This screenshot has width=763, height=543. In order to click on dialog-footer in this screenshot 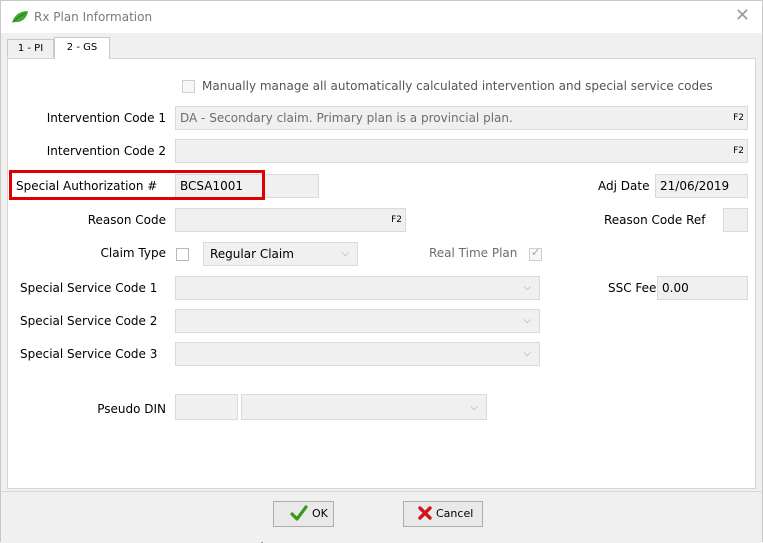, I will do `click(381, 516)`.